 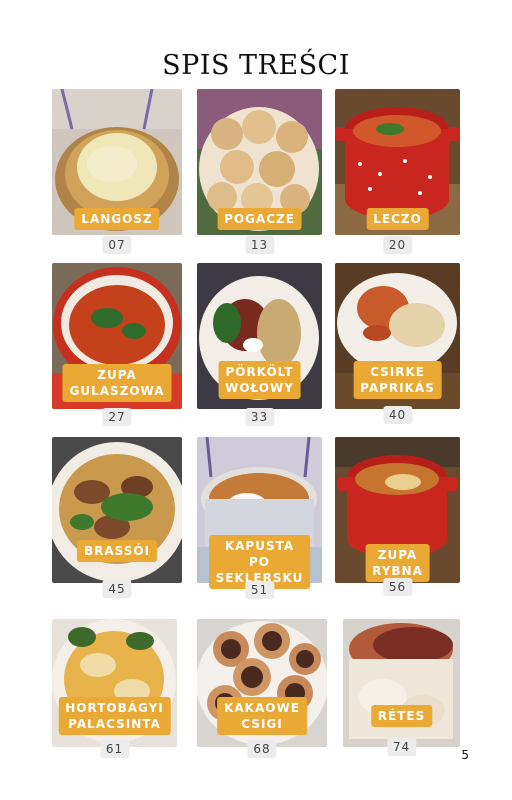 I want to click on recipe-page-number: 20, so click(x=397, y=245).